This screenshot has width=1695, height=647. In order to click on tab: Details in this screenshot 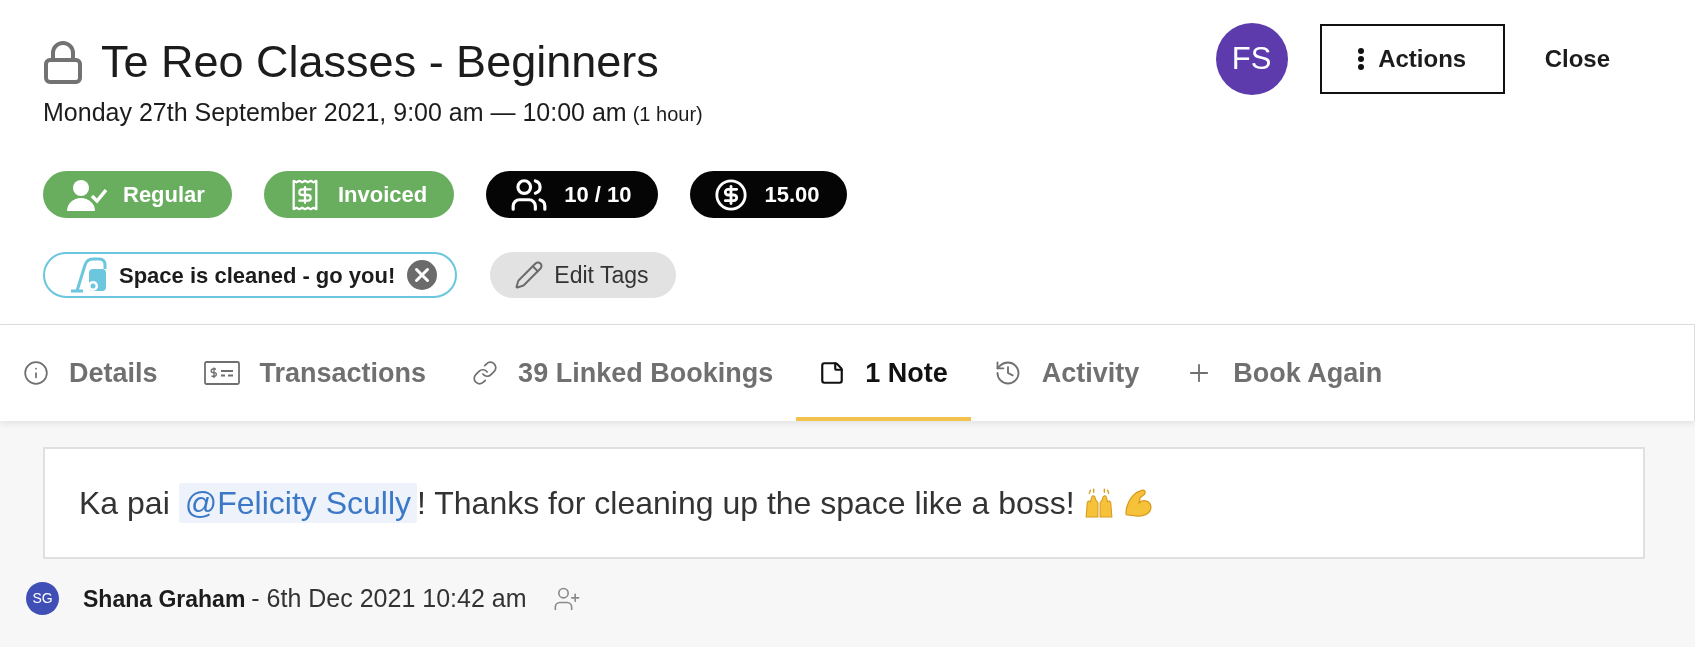, I will do `click(90, 373)`.